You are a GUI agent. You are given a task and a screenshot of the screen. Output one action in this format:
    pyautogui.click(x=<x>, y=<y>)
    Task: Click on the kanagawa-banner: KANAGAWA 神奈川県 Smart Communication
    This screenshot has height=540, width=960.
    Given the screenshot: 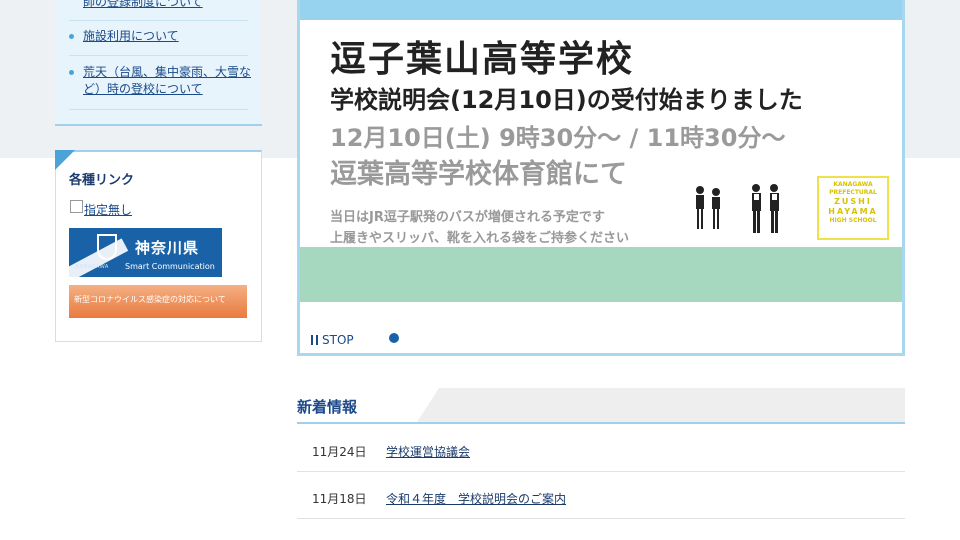 What is the action you would take?
    pyautogui.click(x=145, y=252)
    